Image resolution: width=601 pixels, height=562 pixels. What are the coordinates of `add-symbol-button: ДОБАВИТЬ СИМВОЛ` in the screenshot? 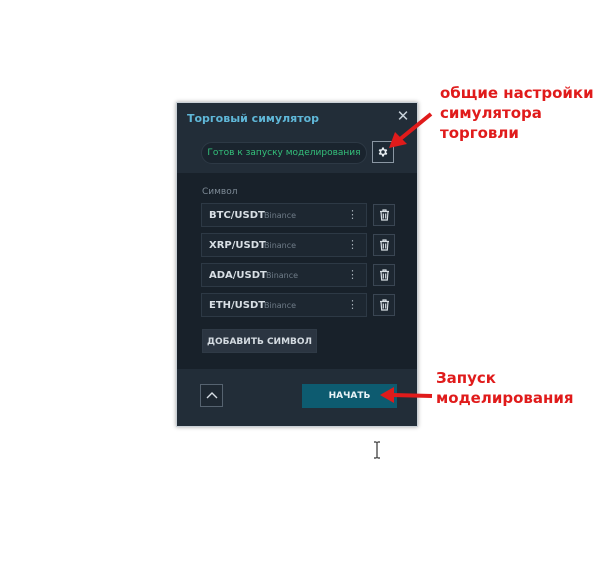 It's located at (259, 341).